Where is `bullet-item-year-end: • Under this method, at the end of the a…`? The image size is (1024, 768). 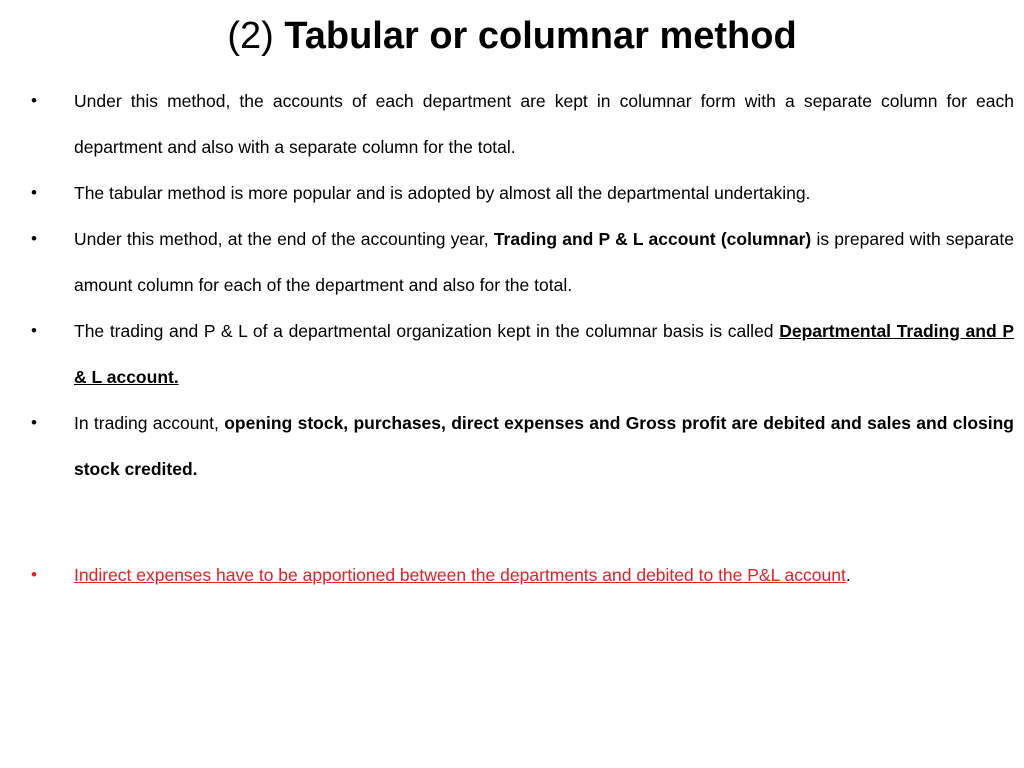 bullet-item-year-end: • Under this method, at the end of the a… is located at coordinates (512, 262).